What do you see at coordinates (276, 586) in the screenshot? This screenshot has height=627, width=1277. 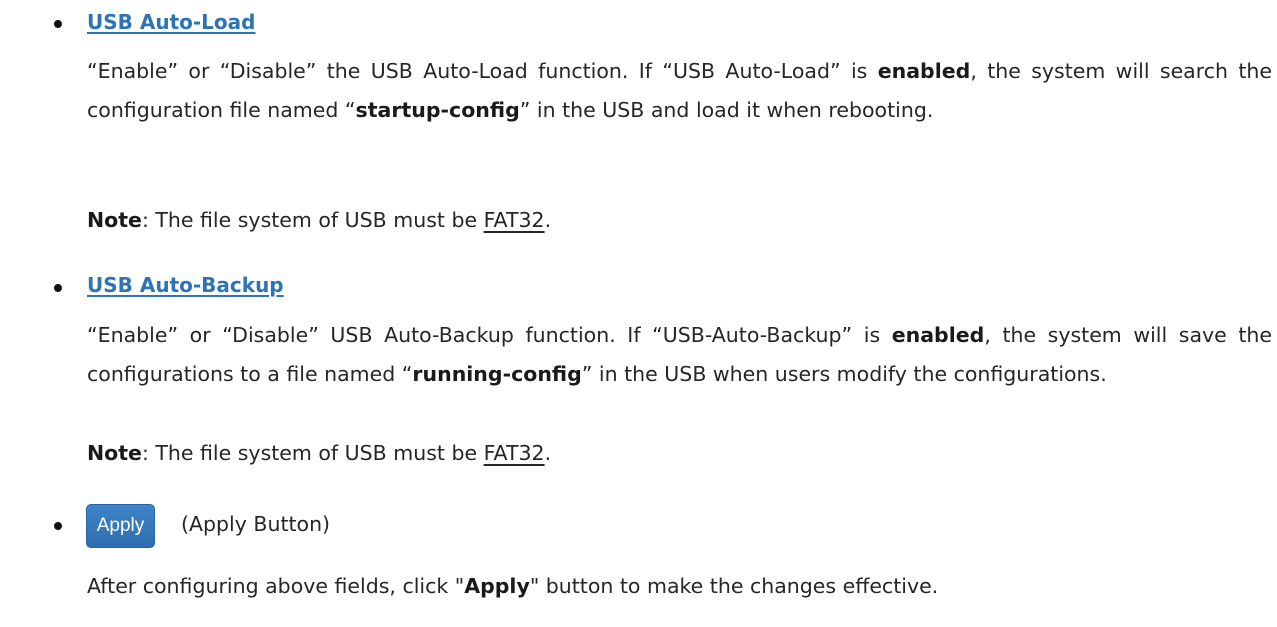 I see `text: After configuring above fields, click "` at bounding box center [276, 586].